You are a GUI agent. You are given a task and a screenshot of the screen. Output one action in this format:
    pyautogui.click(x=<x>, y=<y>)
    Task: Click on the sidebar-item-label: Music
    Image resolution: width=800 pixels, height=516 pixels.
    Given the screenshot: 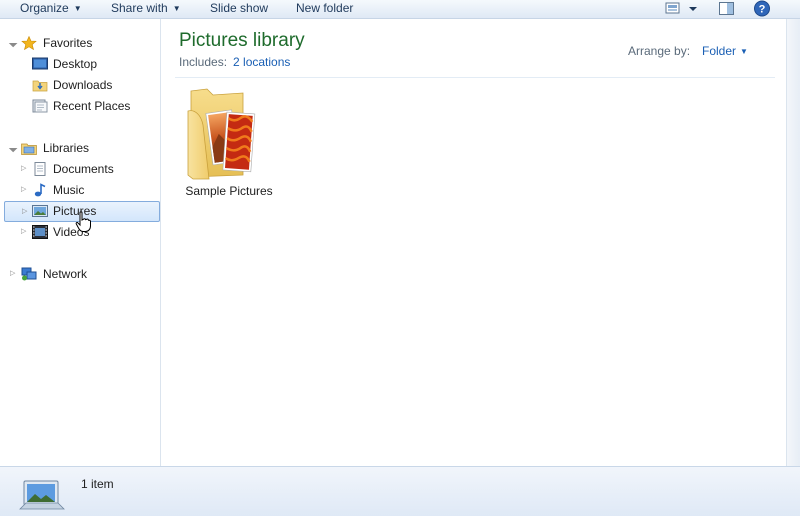 What is the action you would take?
    pyautogui.click(x=69, y=190)
    